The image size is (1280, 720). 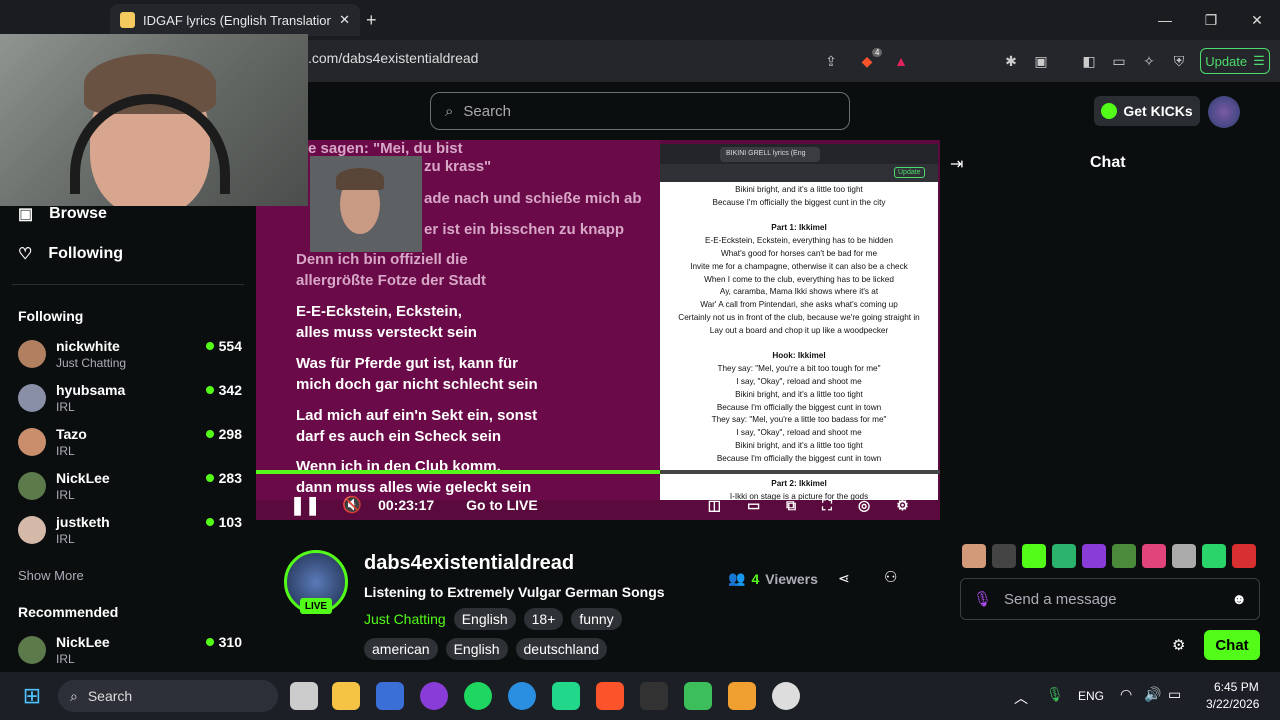 I want to click on tag: 18+, so click(x=543, y=619).